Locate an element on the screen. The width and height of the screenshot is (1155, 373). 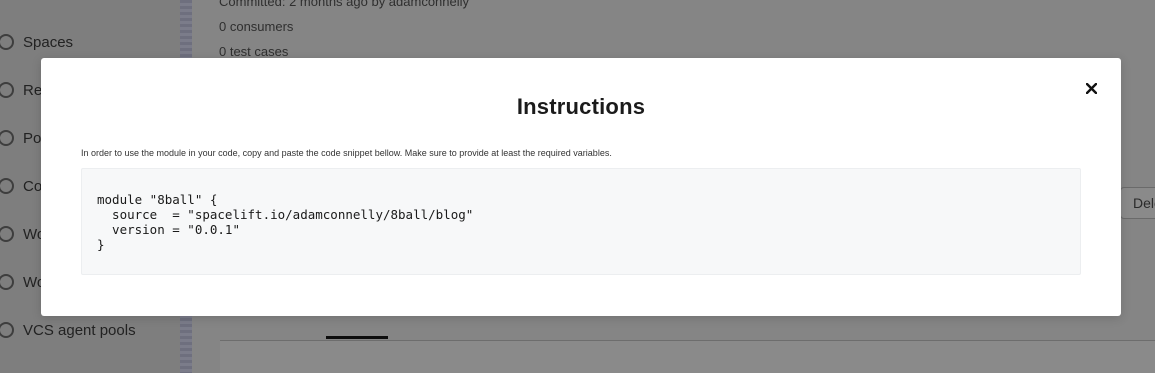
code-line: module "8ball" { is located at coordinates (157, 199).